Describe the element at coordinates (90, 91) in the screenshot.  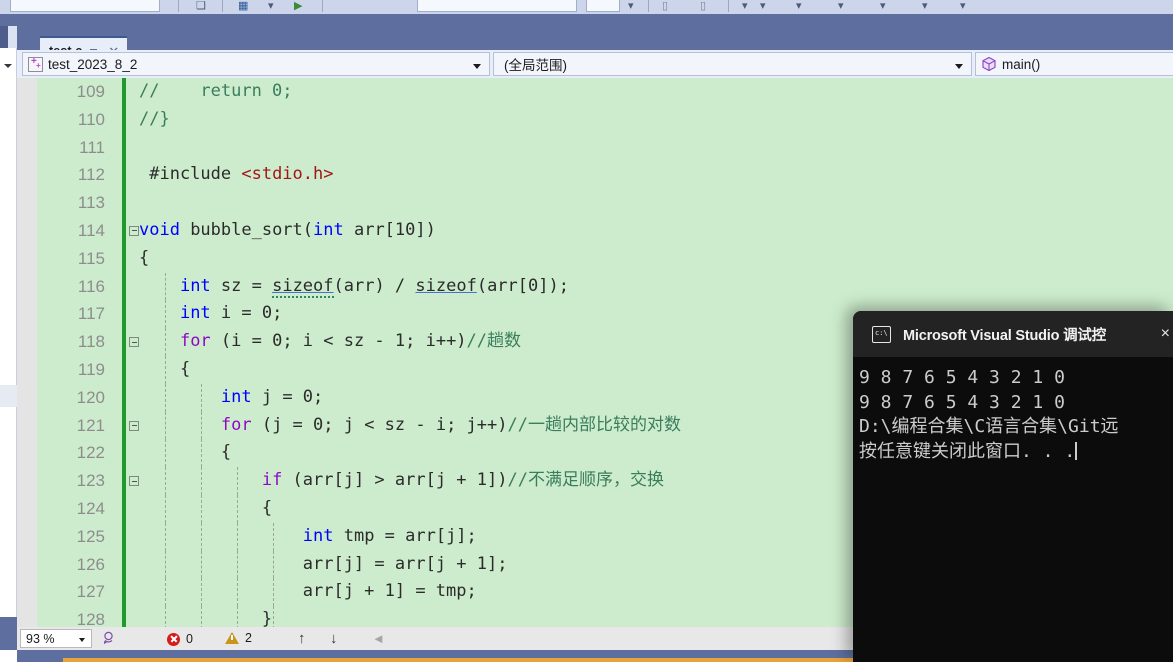
I see `line-number: 109` at that location.